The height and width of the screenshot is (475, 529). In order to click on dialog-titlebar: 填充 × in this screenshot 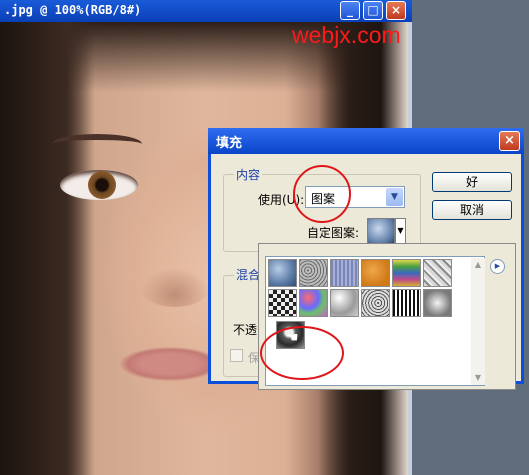, I will do `click(366, 141)`.